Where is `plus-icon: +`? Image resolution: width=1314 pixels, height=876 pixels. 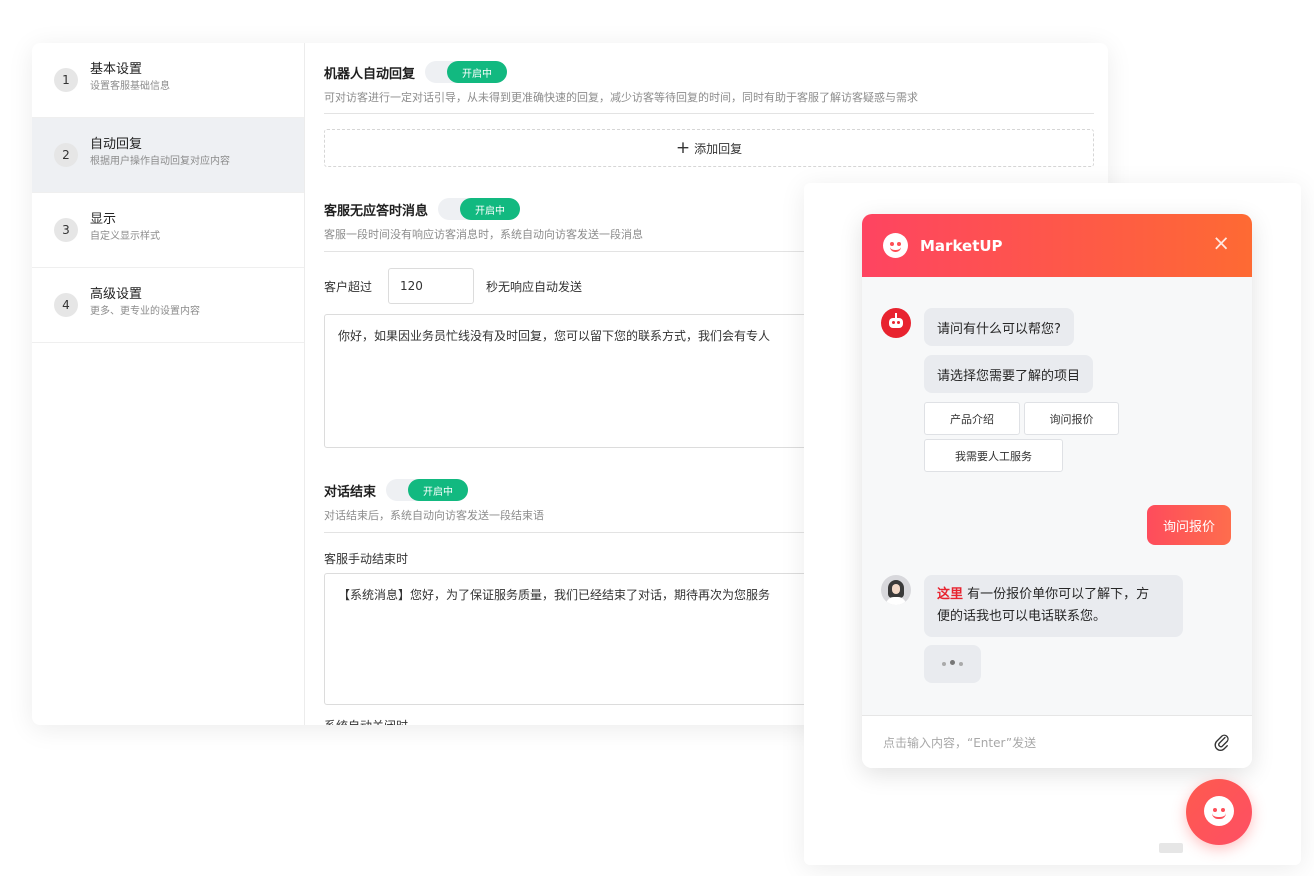
plus-icon: + is located at coordinates (683, 147).